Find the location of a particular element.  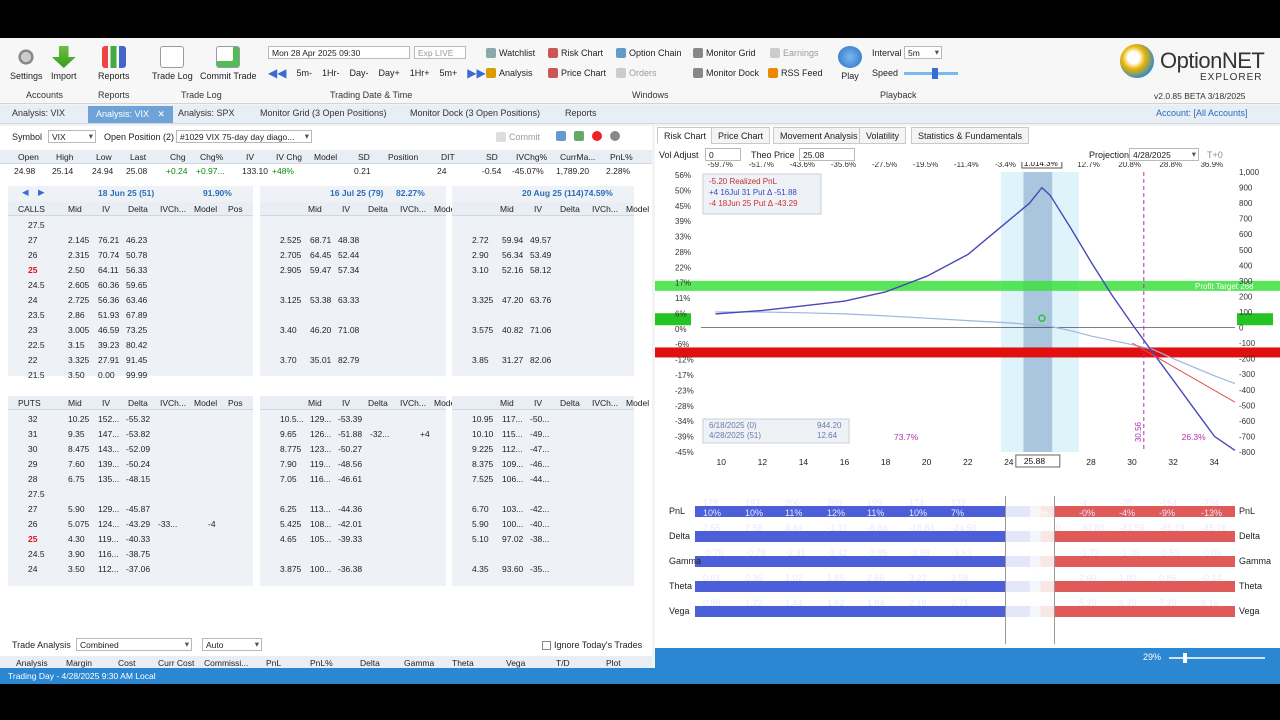

speed-slider is located at coordinates (931, 73).